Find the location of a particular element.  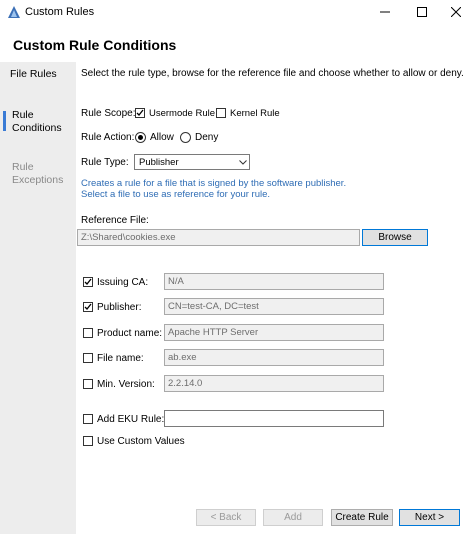

usermode-label: Usermode Rule is located at coordinates (182, 113).